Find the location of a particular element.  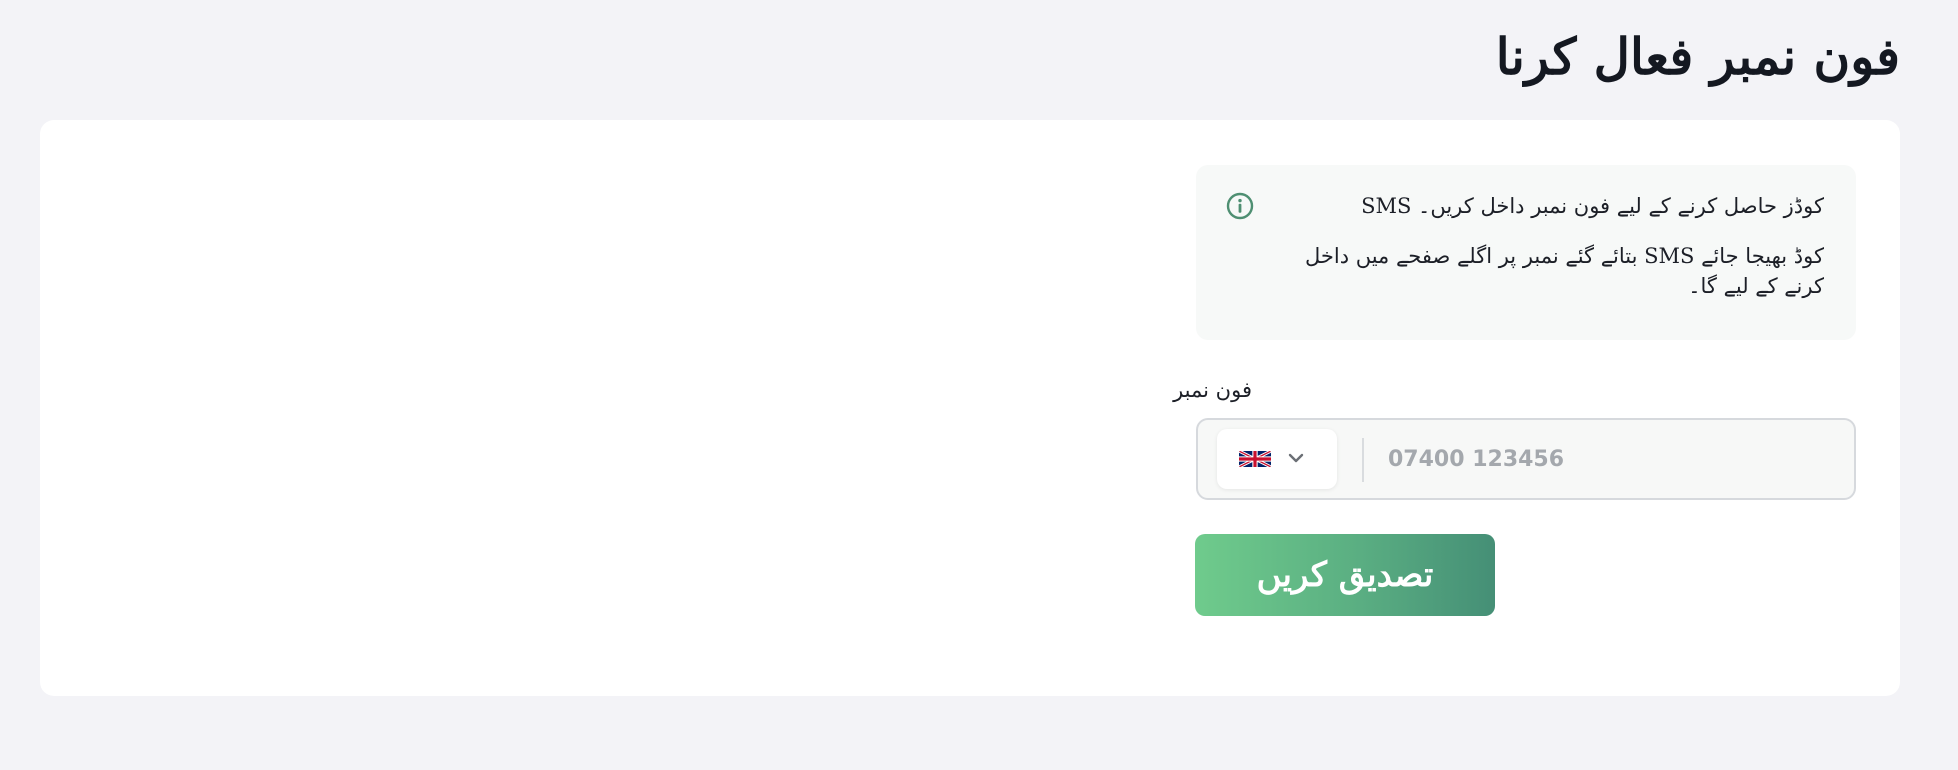

verify-button: تصدیق کریں is located at coordinates (1345, 575).